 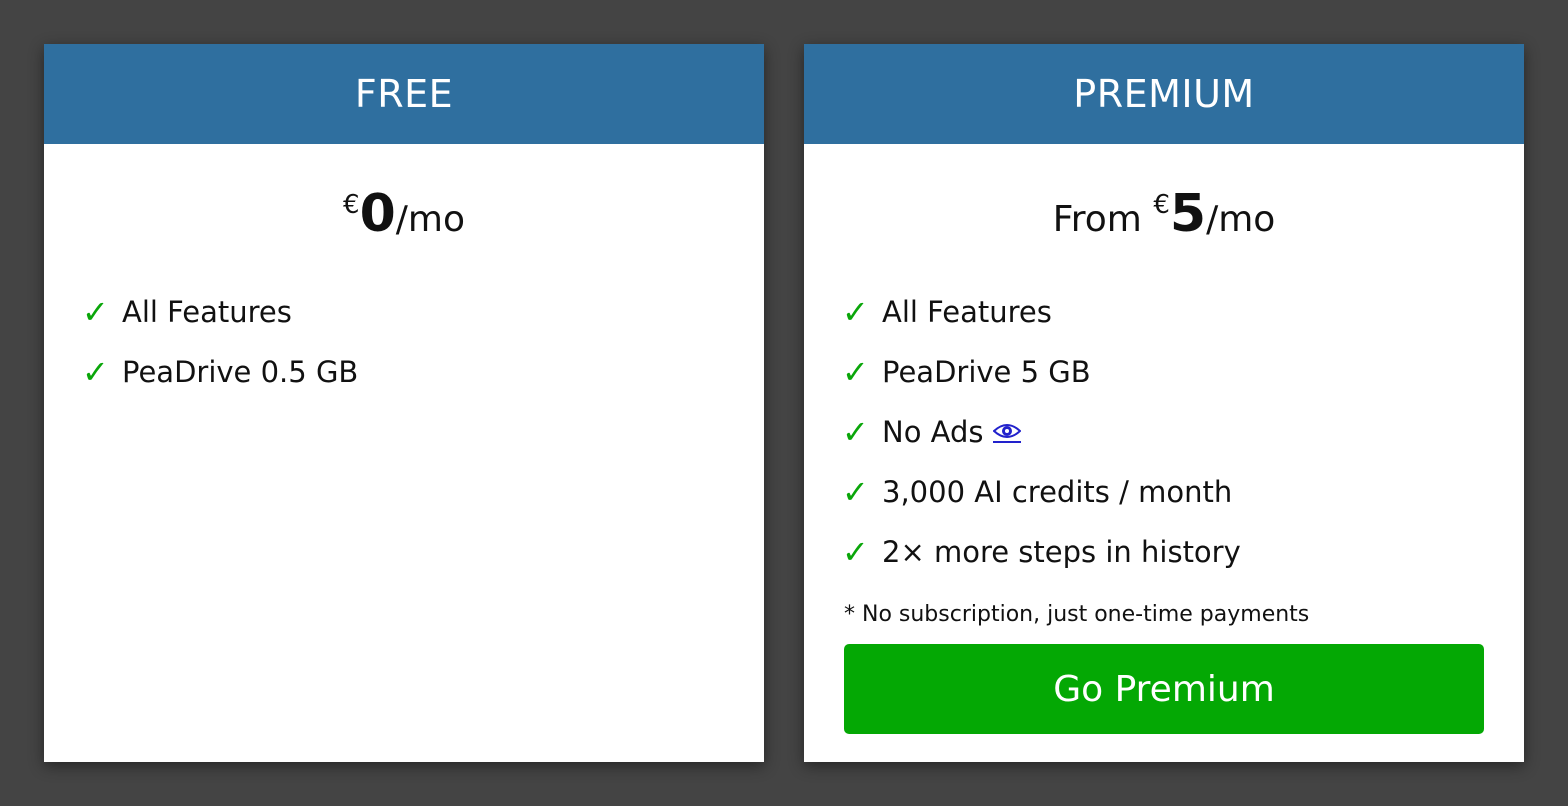 I want to click on plan-price-free: €0/mo, so click(x=404, y=209).